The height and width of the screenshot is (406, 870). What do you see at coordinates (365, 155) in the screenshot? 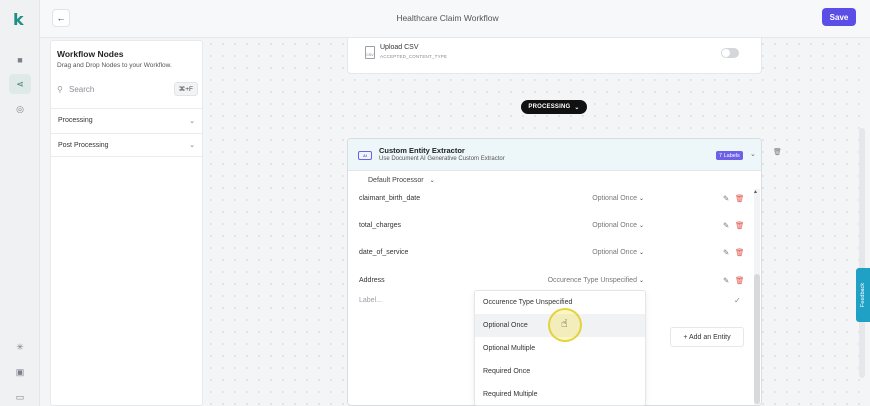
I see `ai-extractor-icon: AI` at bounding box center [365, 155].